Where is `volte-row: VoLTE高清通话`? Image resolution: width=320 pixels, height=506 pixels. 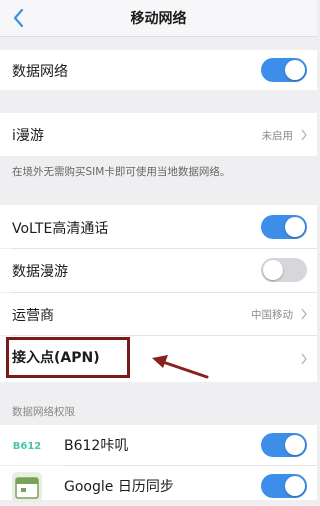
volte-row: VoLTE高清通话 is located at coordinates (158, 226).